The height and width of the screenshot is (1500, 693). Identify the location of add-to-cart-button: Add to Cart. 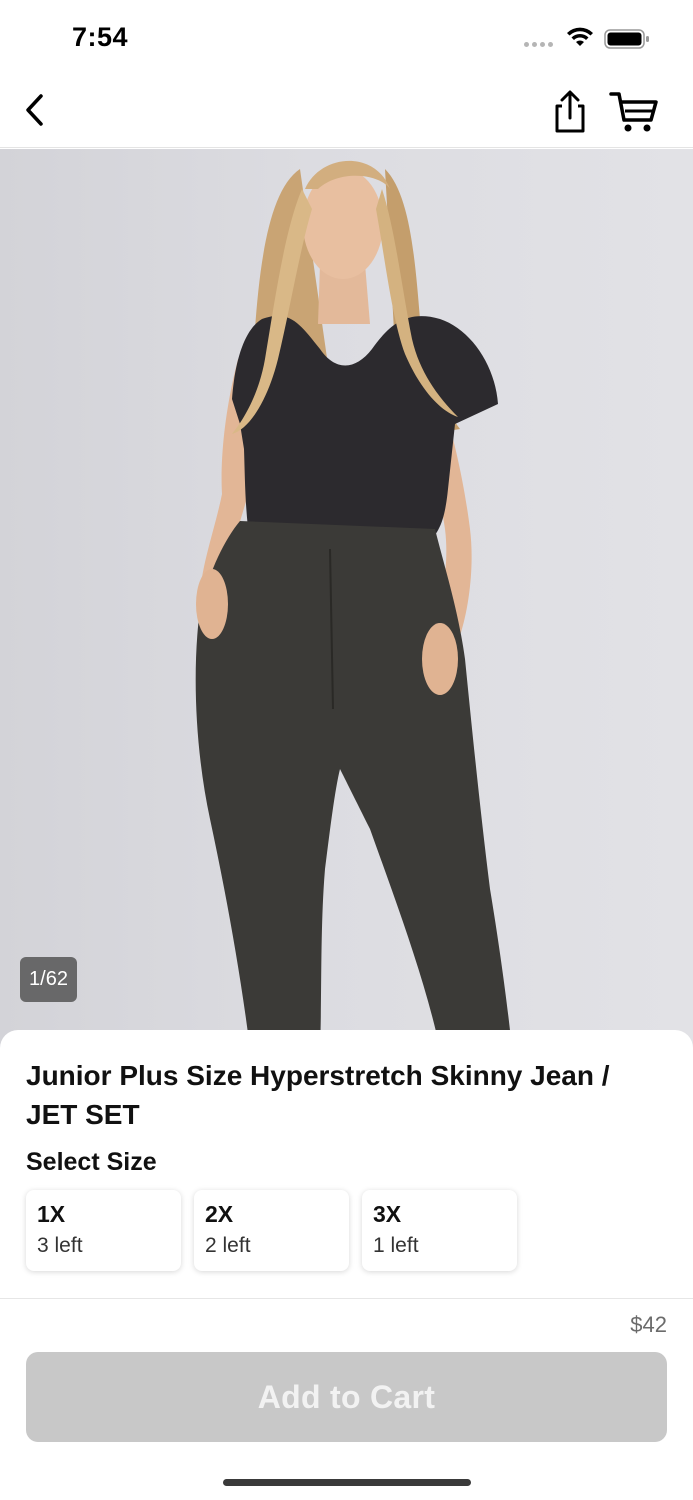
(346, 1397).